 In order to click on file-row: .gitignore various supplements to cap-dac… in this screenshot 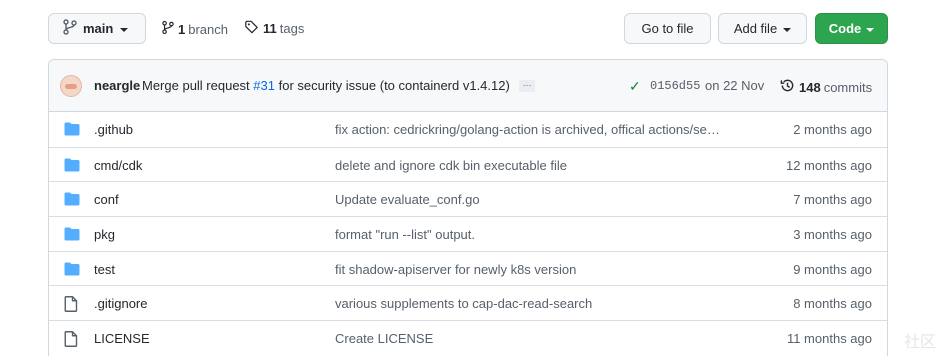, I will do `click(468, 302)`.